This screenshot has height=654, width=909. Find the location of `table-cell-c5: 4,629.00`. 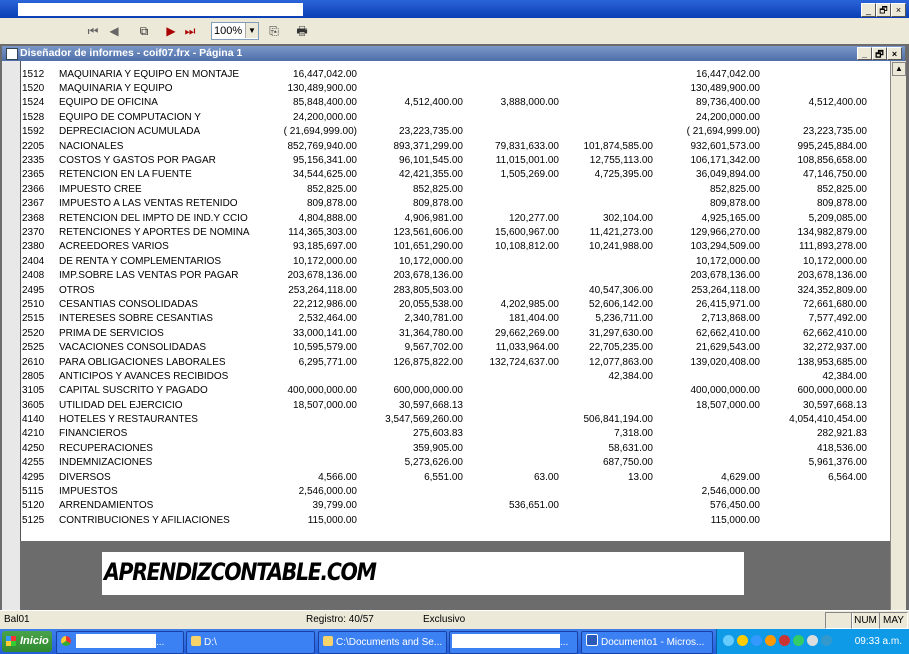

table-cell-c5: 4,629.00 is located at coordinates (740, 477).